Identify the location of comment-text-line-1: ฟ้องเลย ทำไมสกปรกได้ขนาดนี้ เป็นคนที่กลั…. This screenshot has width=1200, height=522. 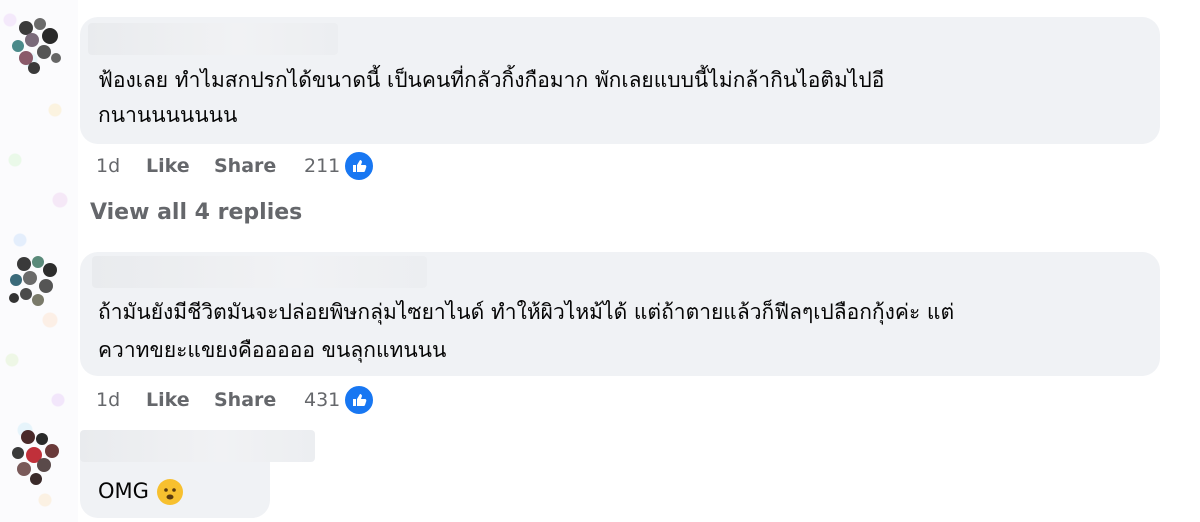
(491, 80).